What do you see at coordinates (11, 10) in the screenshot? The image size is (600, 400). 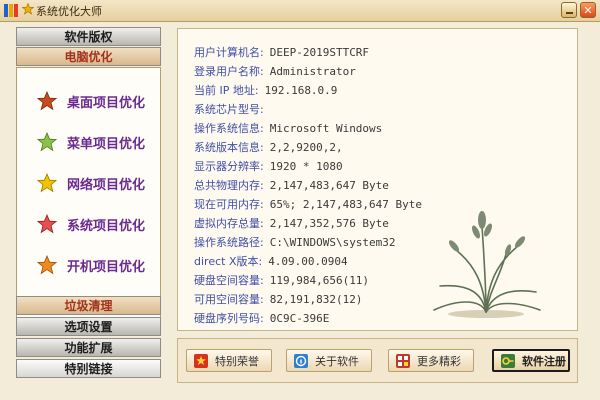 I see `app-logo-icon` at bounding box center [11, 10].